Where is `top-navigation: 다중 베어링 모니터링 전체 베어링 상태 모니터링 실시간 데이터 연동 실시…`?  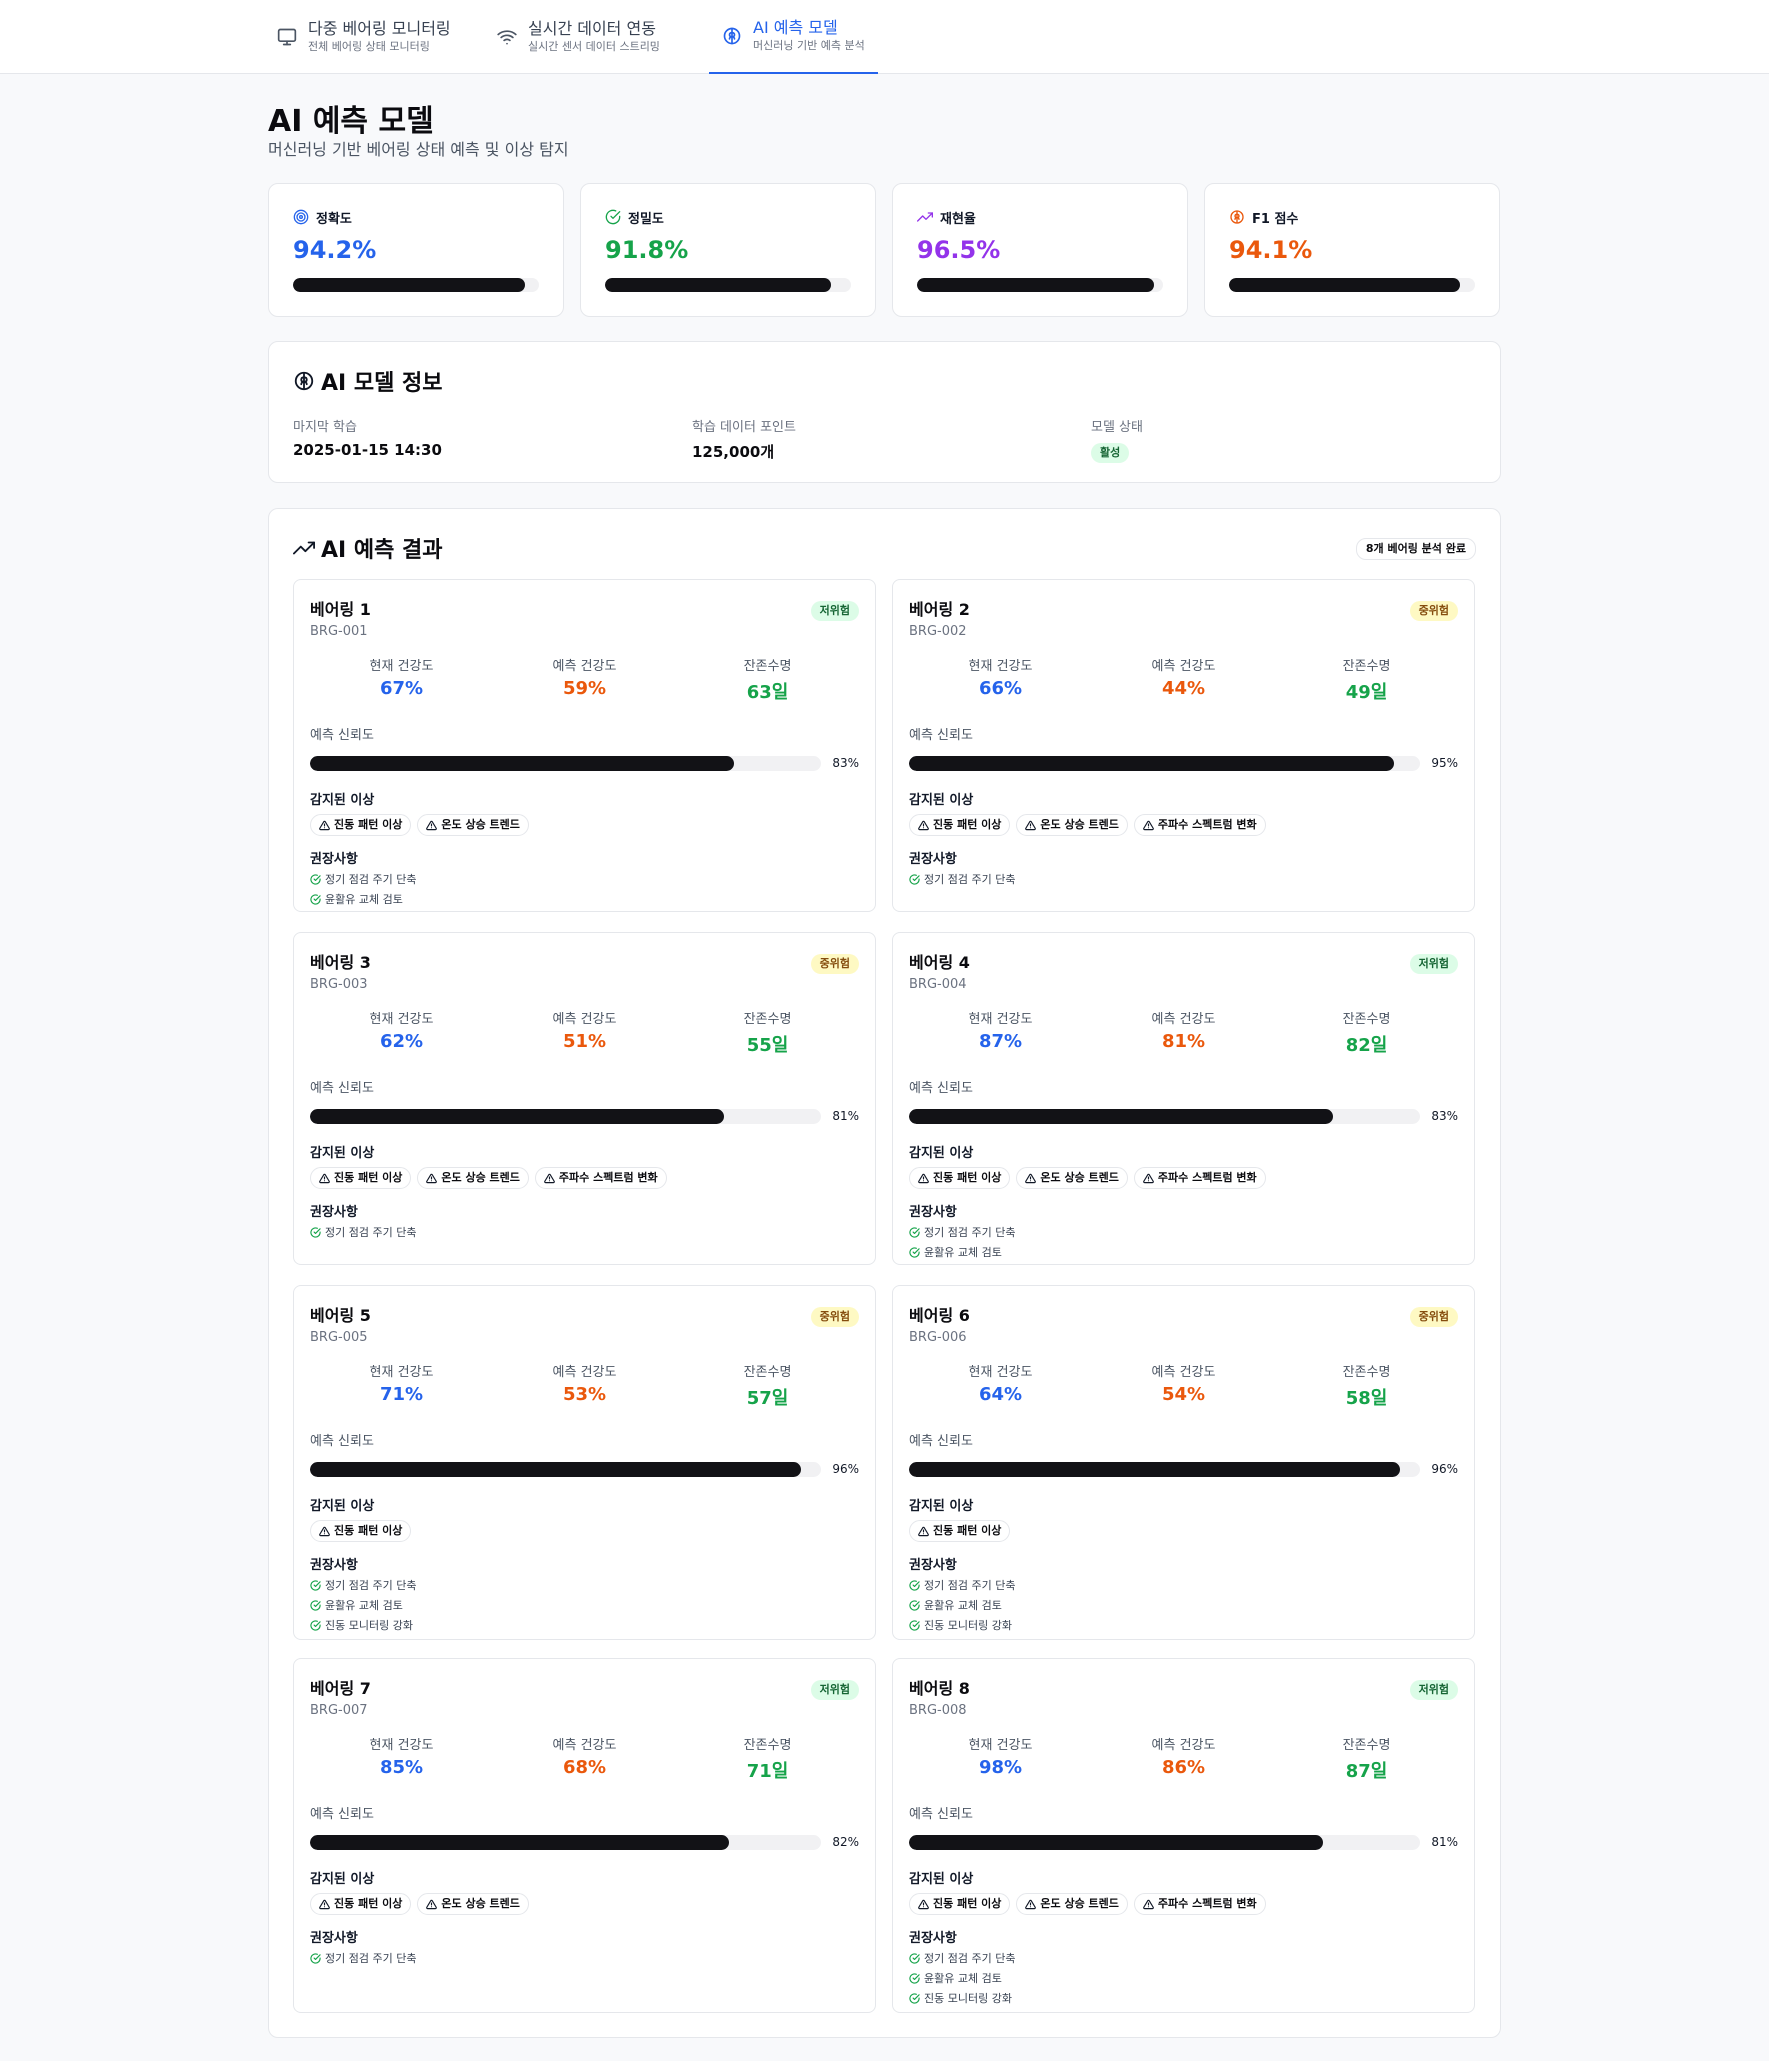
top-navigation: 다중 베어링 모니터링 전체 베어링 상태 모니터링 실시간 데이터 연동 실시… is located at coordinates (884, 37).